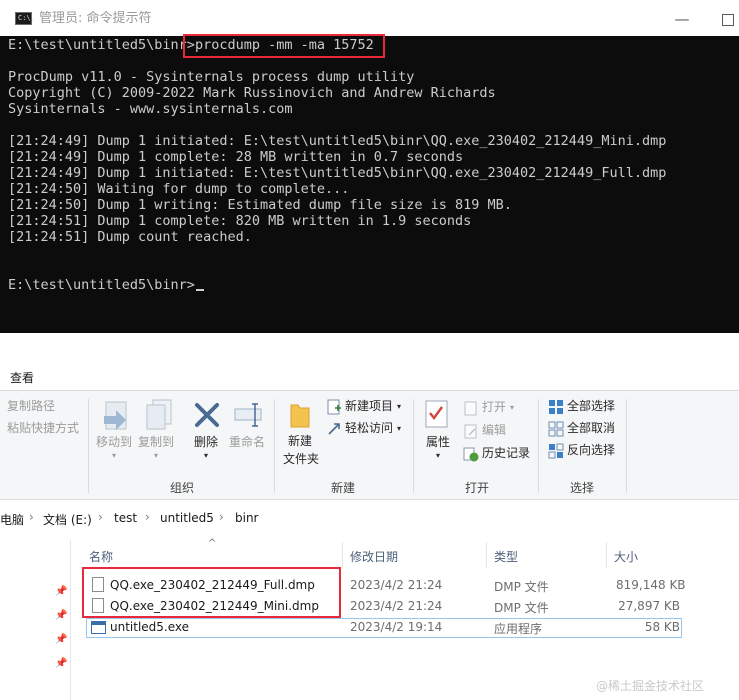 This screenshot has height=700, width=739. Describe the element at coordinates (35, 620) in the screenshot. I see `navigation-pane: 📌 📌 📌 📌` at that location.